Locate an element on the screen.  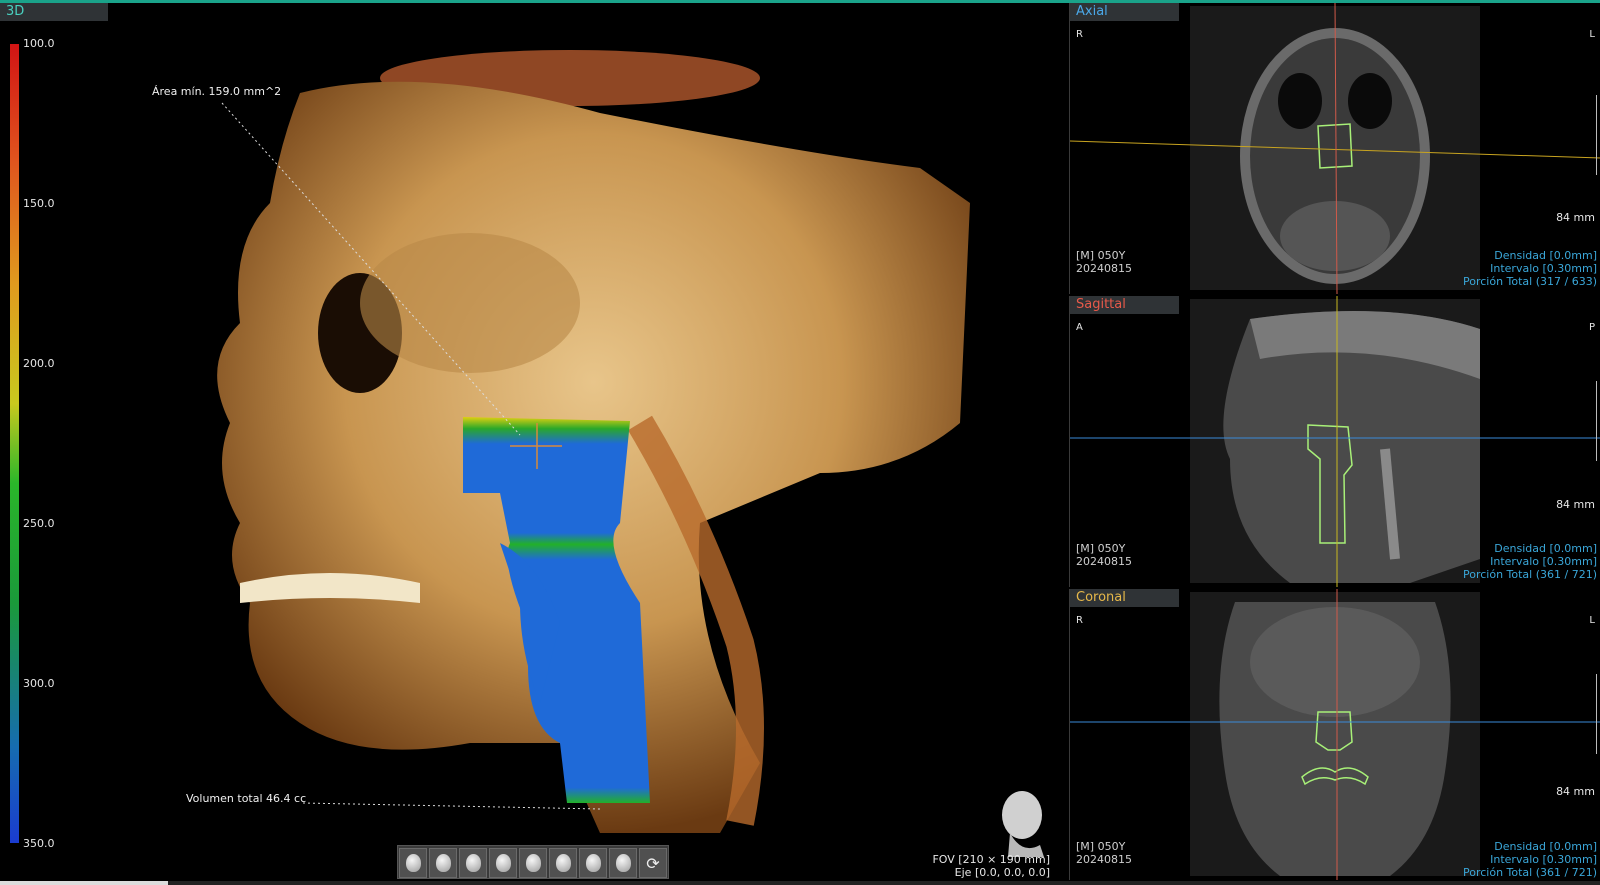
head-right-view-icon is located at coordinates (473, 863).